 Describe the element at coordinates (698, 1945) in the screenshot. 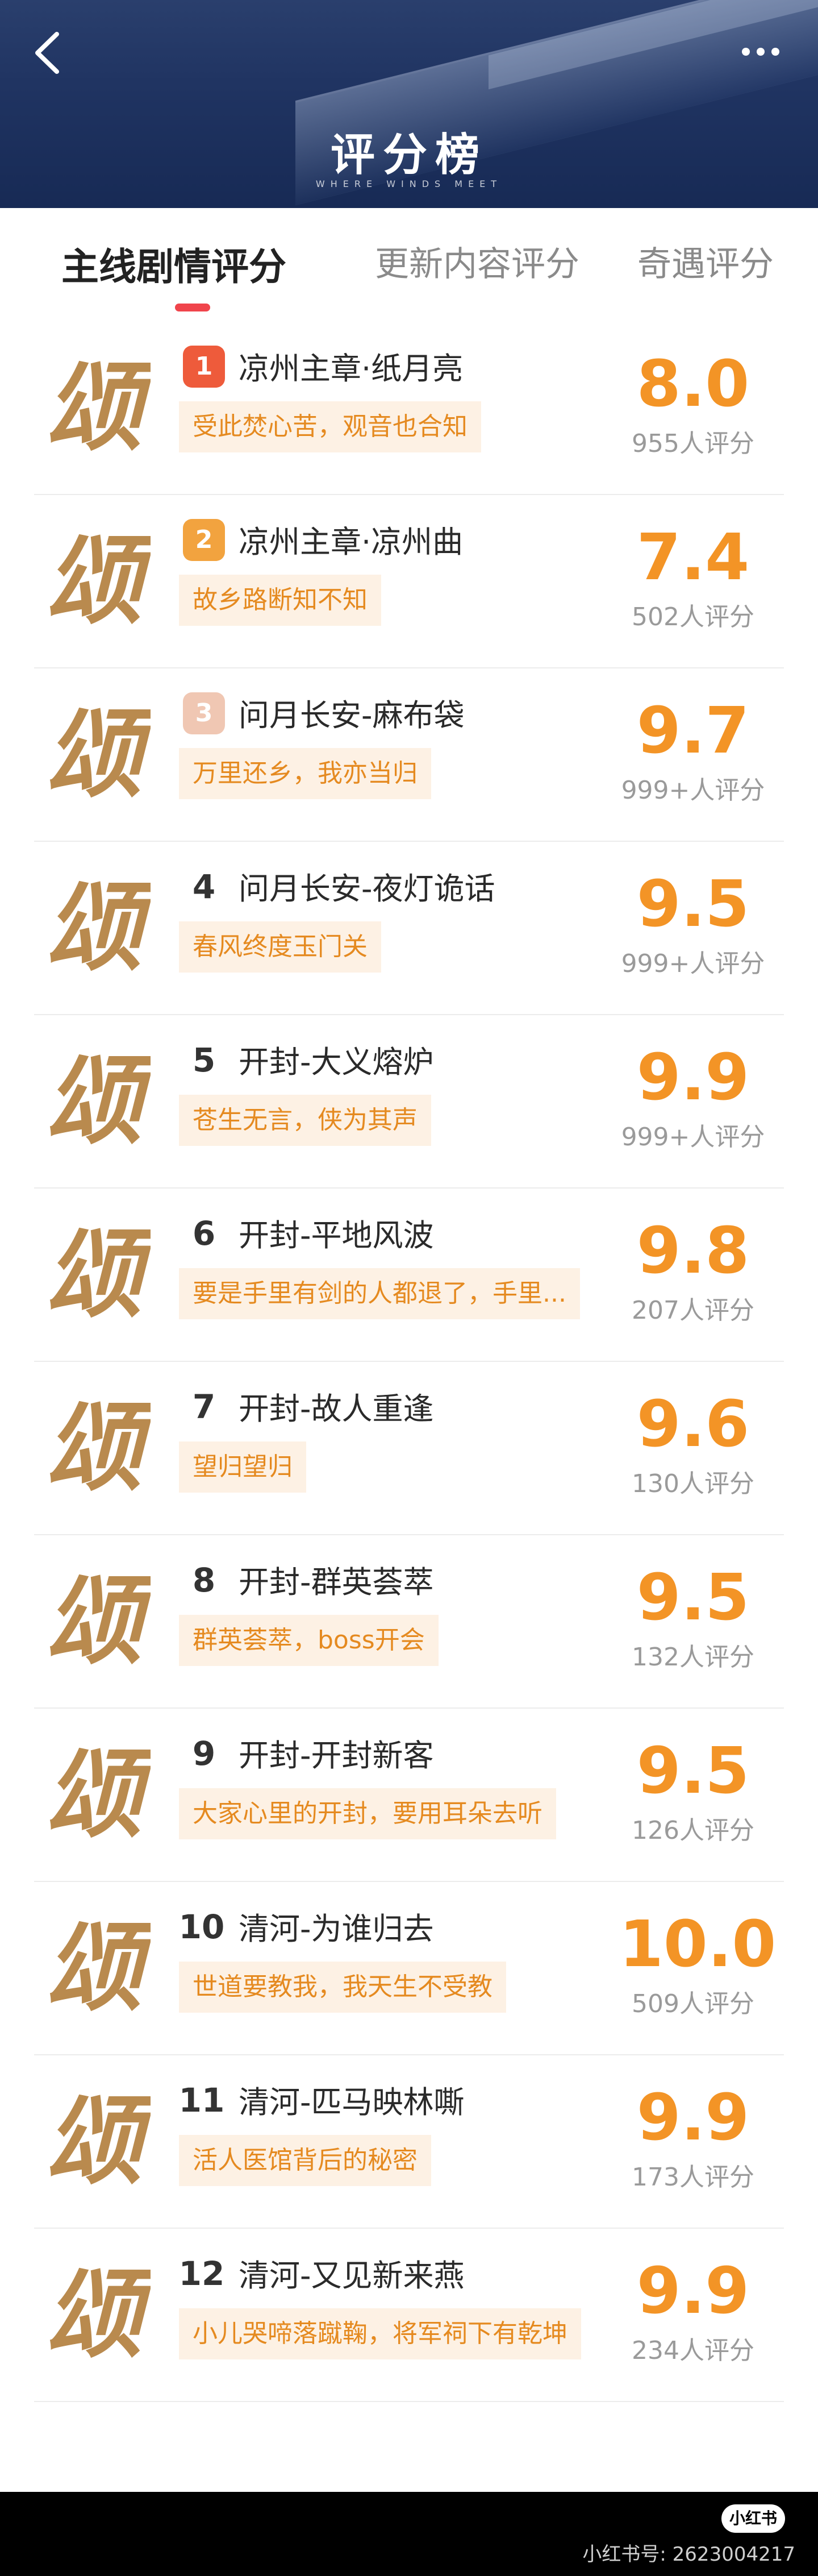

I see `rating-score: 10.0` at that location.